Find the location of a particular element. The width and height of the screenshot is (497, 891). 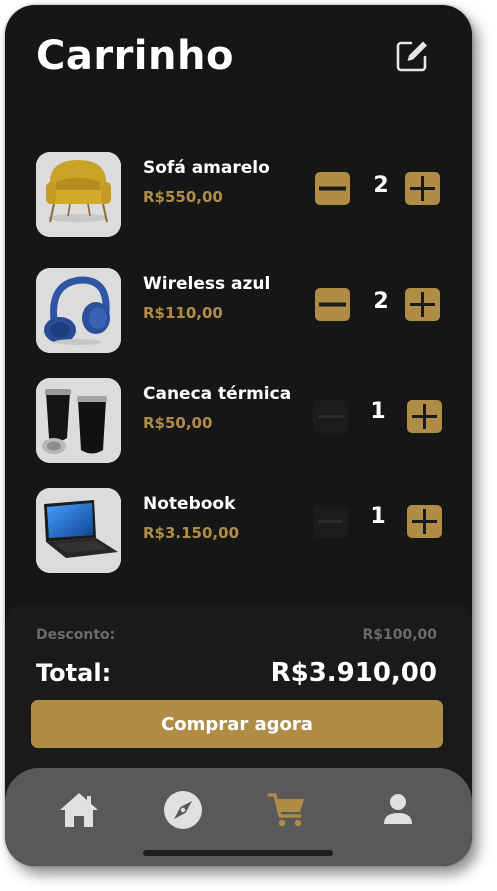

cart-item-notebook: Notebook R$3.150,00 1 is located at coordinates (241, 531).